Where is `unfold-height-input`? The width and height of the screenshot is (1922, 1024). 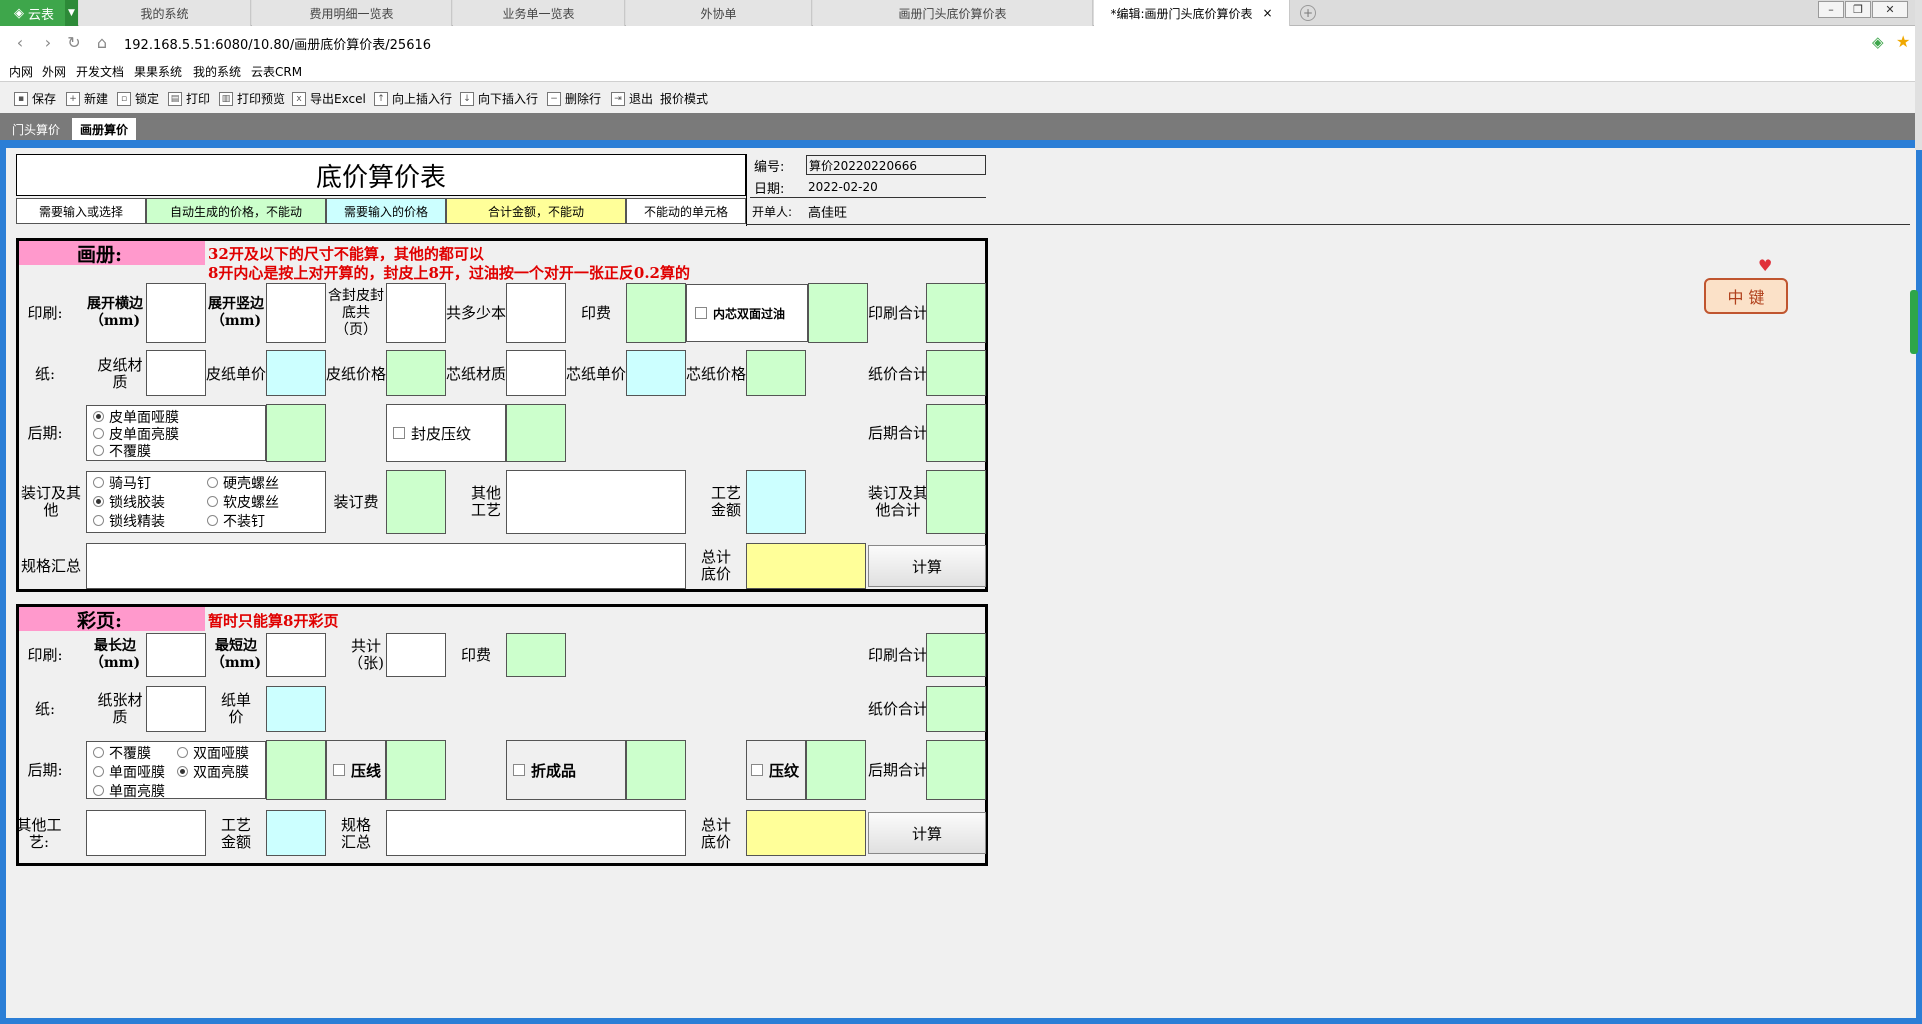
unfold-height-input is located at coordinates (296, 313).